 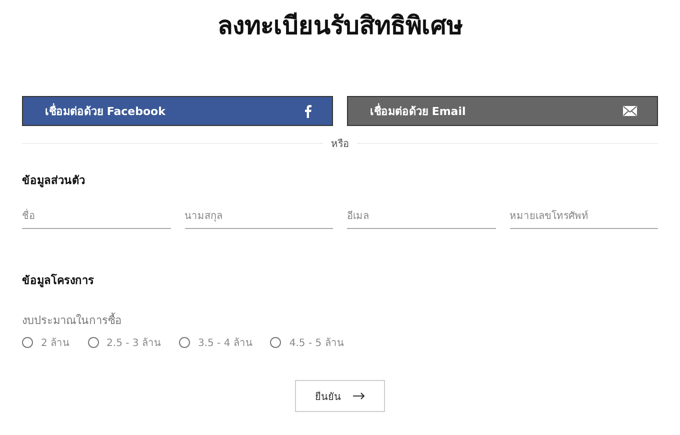 I want to click on input-field: อีเมล, so click(x=421, y=218).